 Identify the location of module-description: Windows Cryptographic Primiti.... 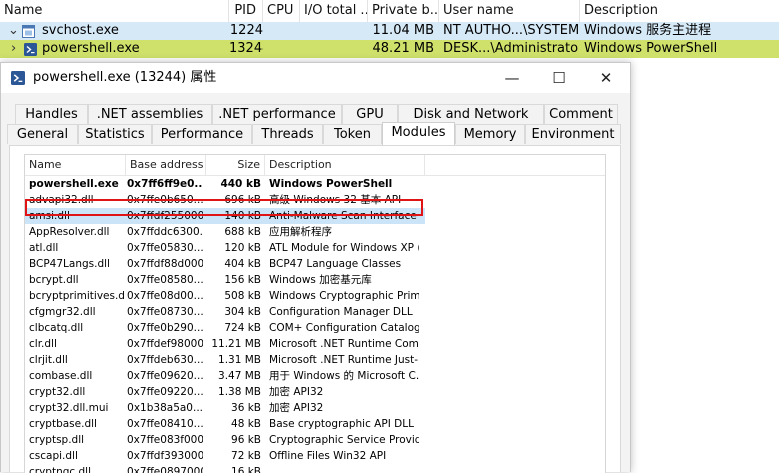
(344, 296).